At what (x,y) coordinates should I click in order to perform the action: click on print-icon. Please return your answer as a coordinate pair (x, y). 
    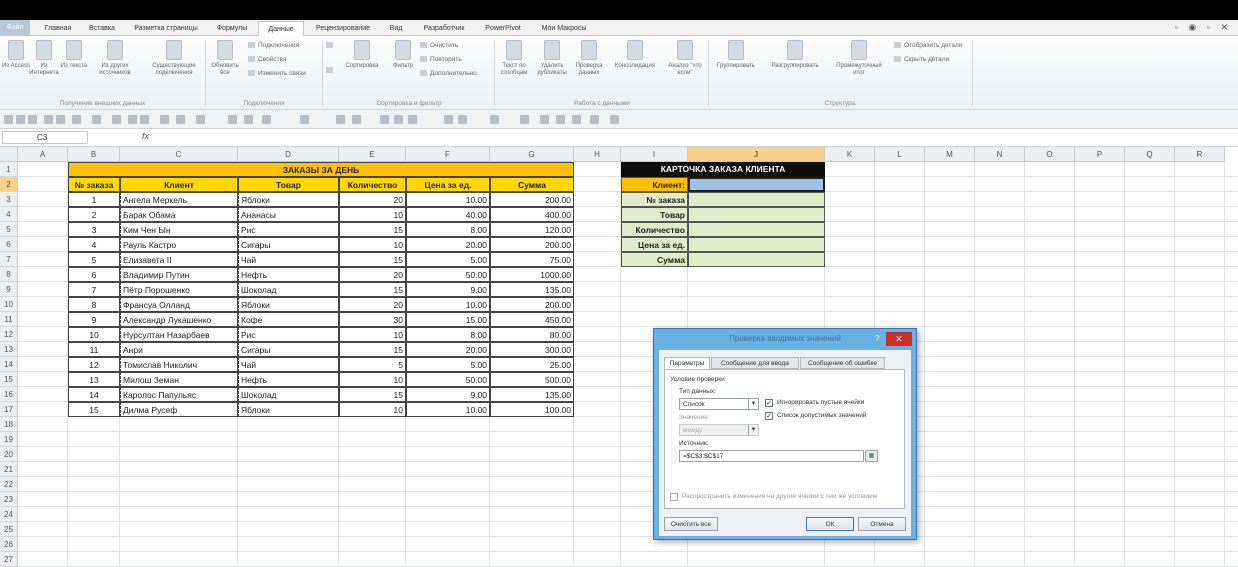
    Looking at the image, I should click on (48, 119).